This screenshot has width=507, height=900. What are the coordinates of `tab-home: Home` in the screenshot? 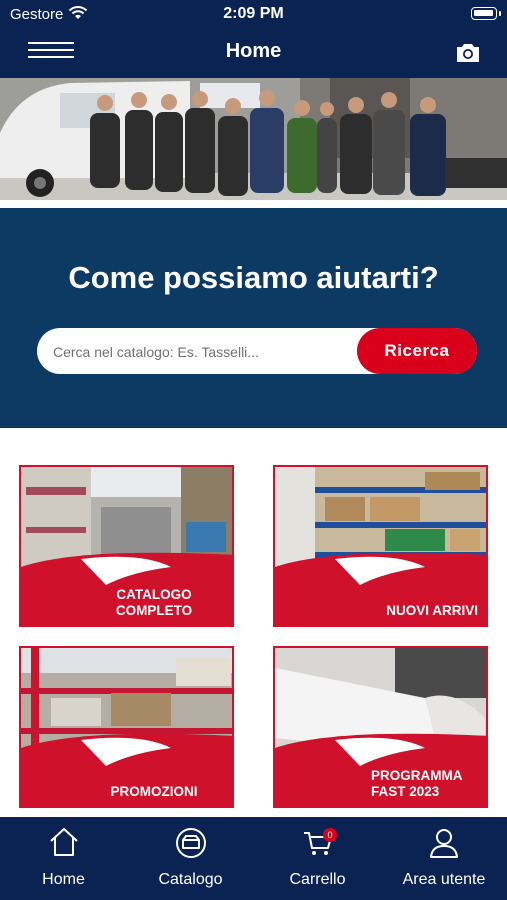 It's located at (63, 858).